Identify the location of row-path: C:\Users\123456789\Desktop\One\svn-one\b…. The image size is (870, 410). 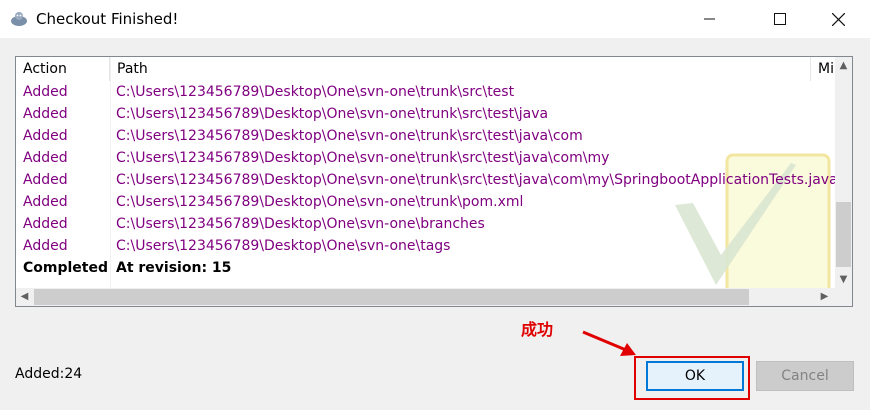
(300, 224).